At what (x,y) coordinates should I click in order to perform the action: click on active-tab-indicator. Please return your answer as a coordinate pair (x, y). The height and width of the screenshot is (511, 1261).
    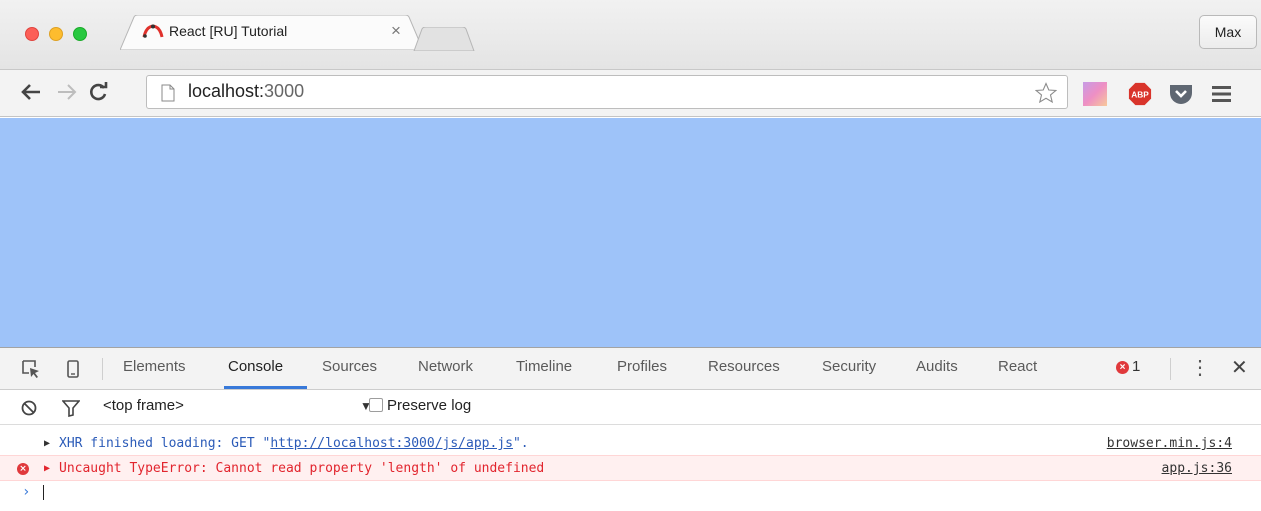
    Looking at the image, I should click on (265, 387).